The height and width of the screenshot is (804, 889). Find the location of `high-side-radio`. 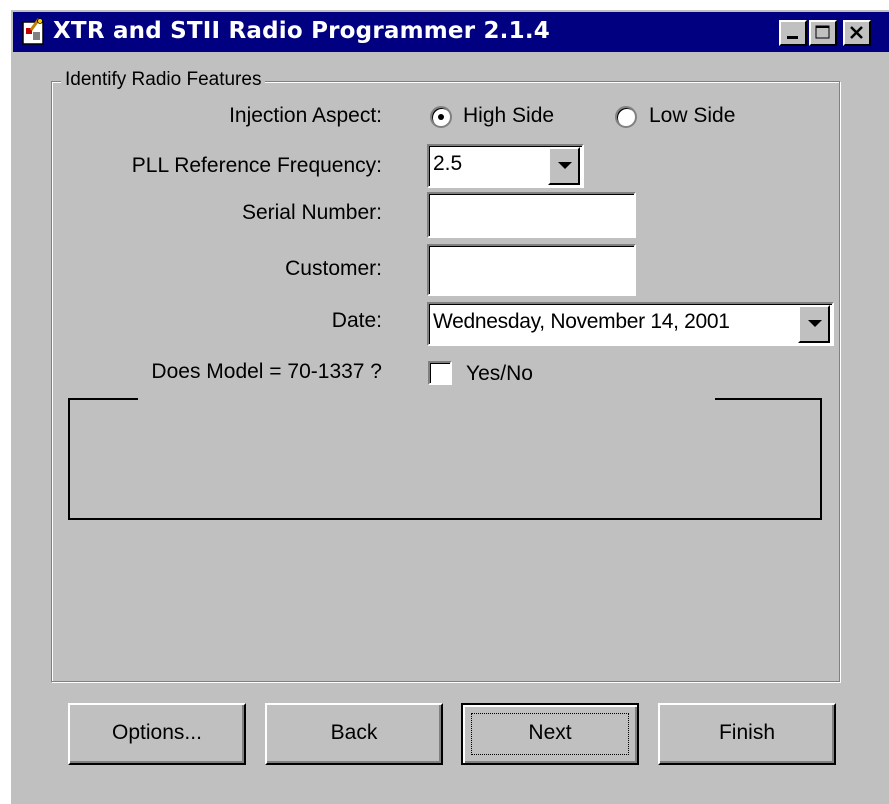

high-side-radio is located at coordinates (441, 117).